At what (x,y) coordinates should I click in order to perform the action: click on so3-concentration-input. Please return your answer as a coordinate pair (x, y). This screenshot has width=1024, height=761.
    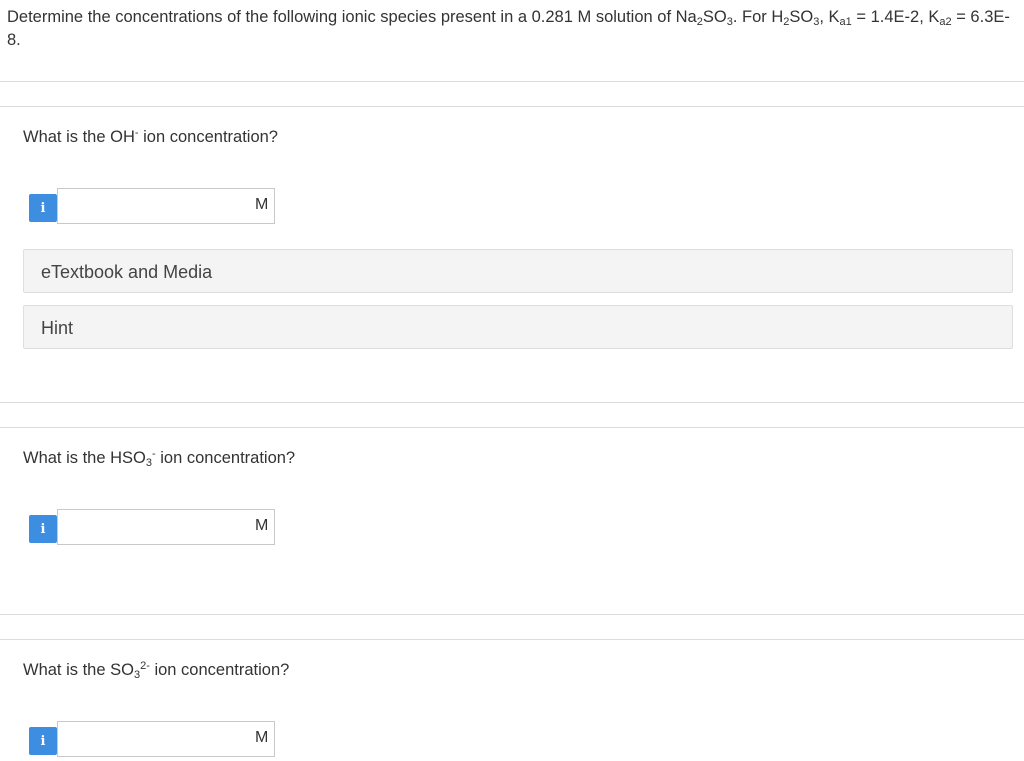
    Looking at the image, I should click on (166, 739).